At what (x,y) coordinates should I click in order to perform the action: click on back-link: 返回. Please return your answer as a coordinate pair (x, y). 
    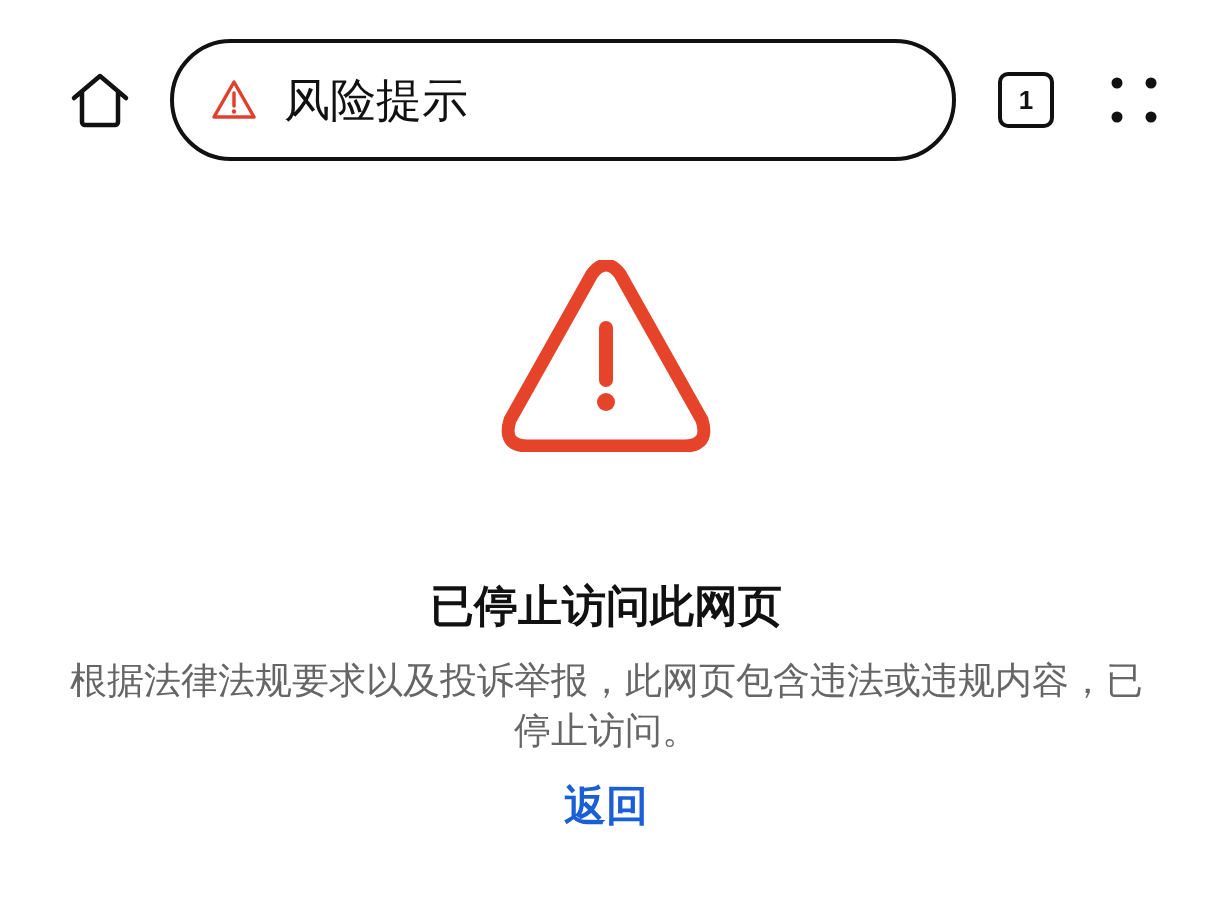
    Looking at the image, I should click on (606, 806).